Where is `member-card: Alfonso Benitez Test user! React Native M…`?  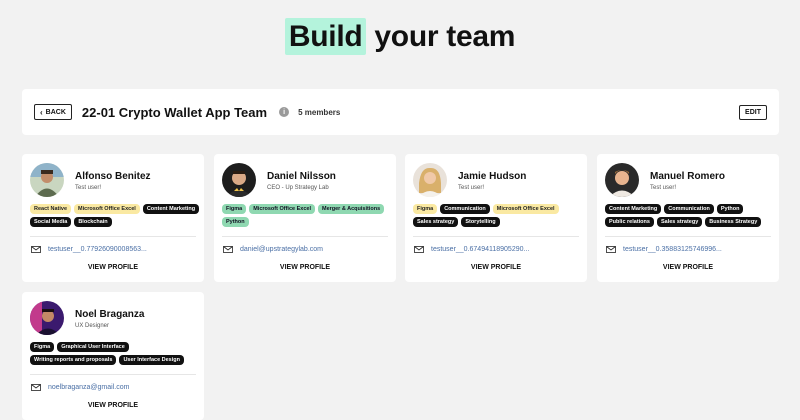 member-card: Alfonso Benitez Test user! React Native M… is located at coordinates (113, 218).